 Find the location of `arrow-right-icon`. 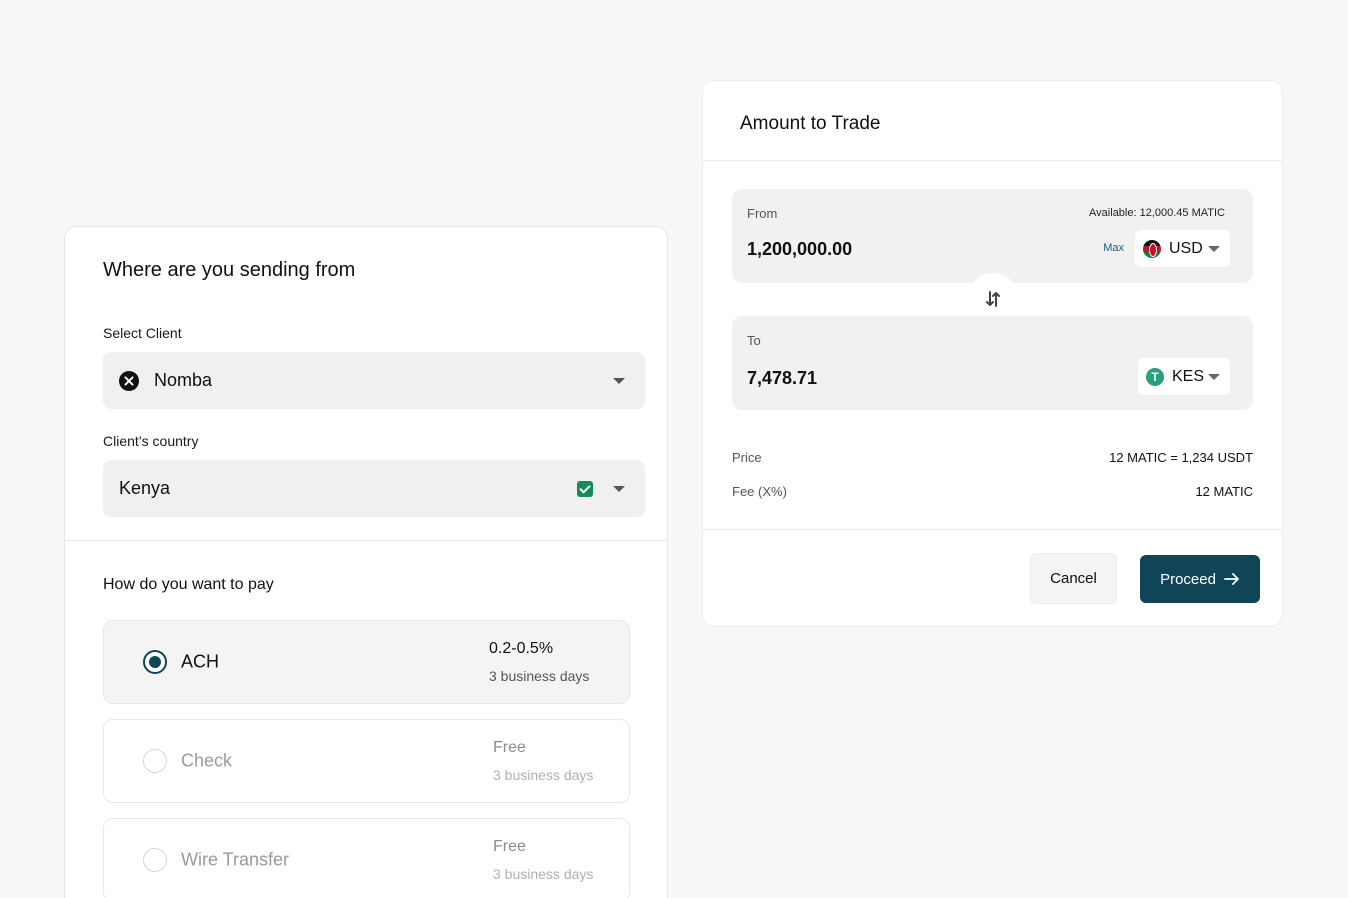

arrow-right-icon is located at coordinates (1231, 579).